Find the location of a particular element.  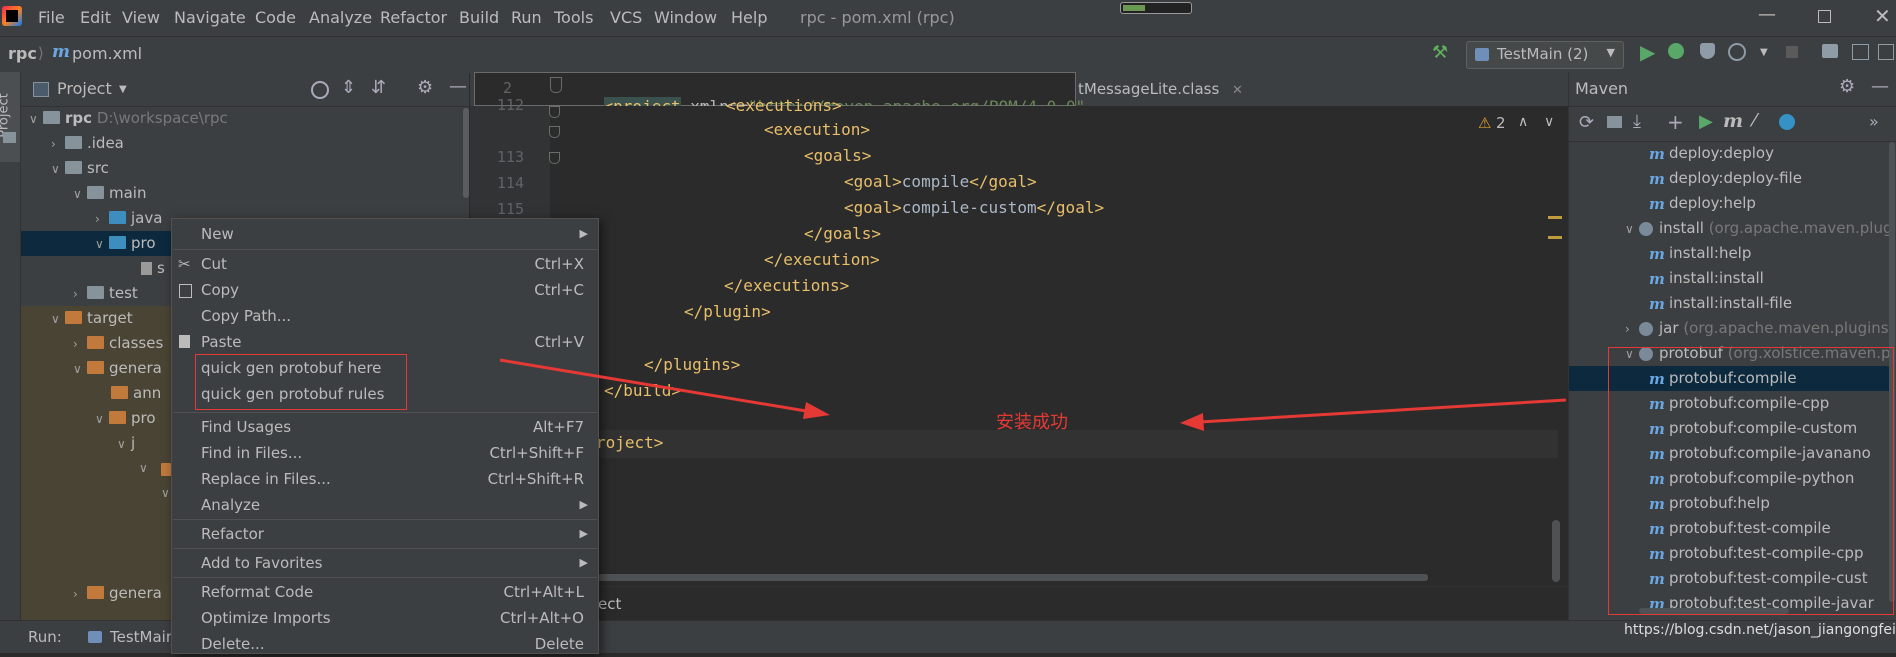

annotation-arrows is located at coordinates (1033, 394).